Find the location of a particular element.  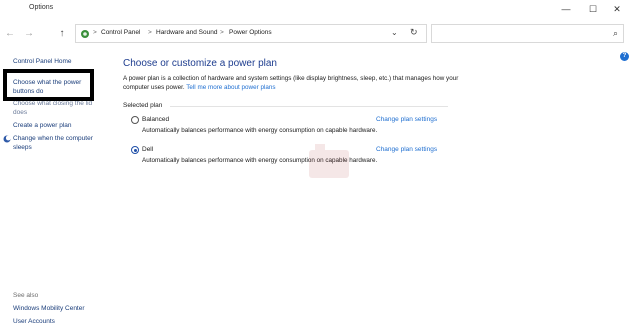

breadcrumb-control-panel: Control Panel is located at coordinates (120, 32).